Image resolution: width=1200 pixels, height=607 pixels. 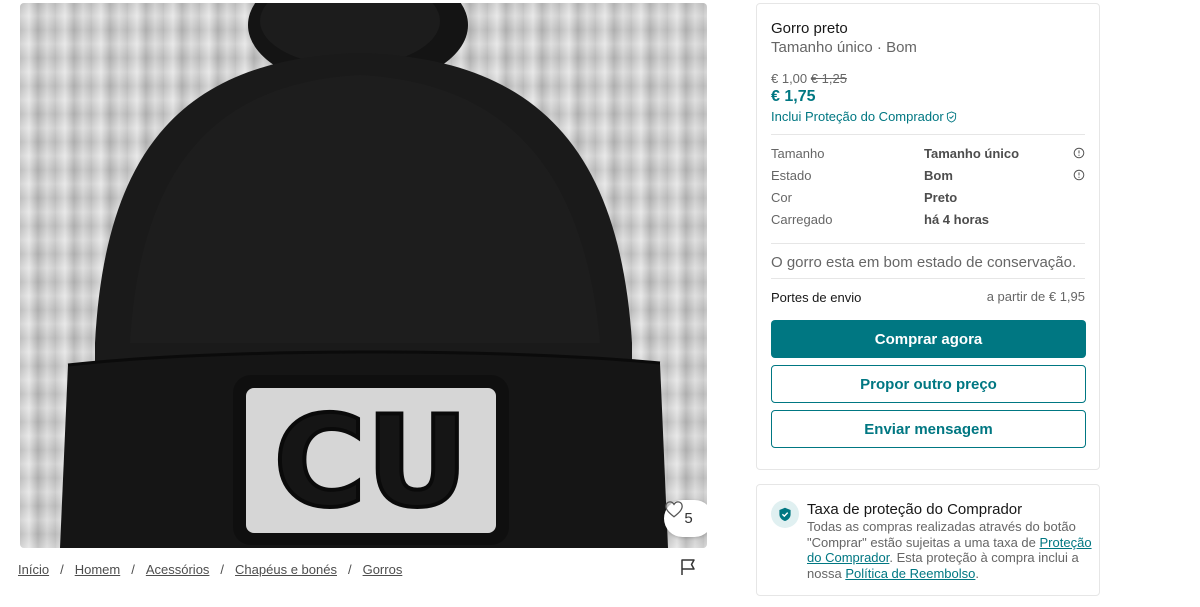 I want to click on details-label: Carregado, so click(x=802, y=219).